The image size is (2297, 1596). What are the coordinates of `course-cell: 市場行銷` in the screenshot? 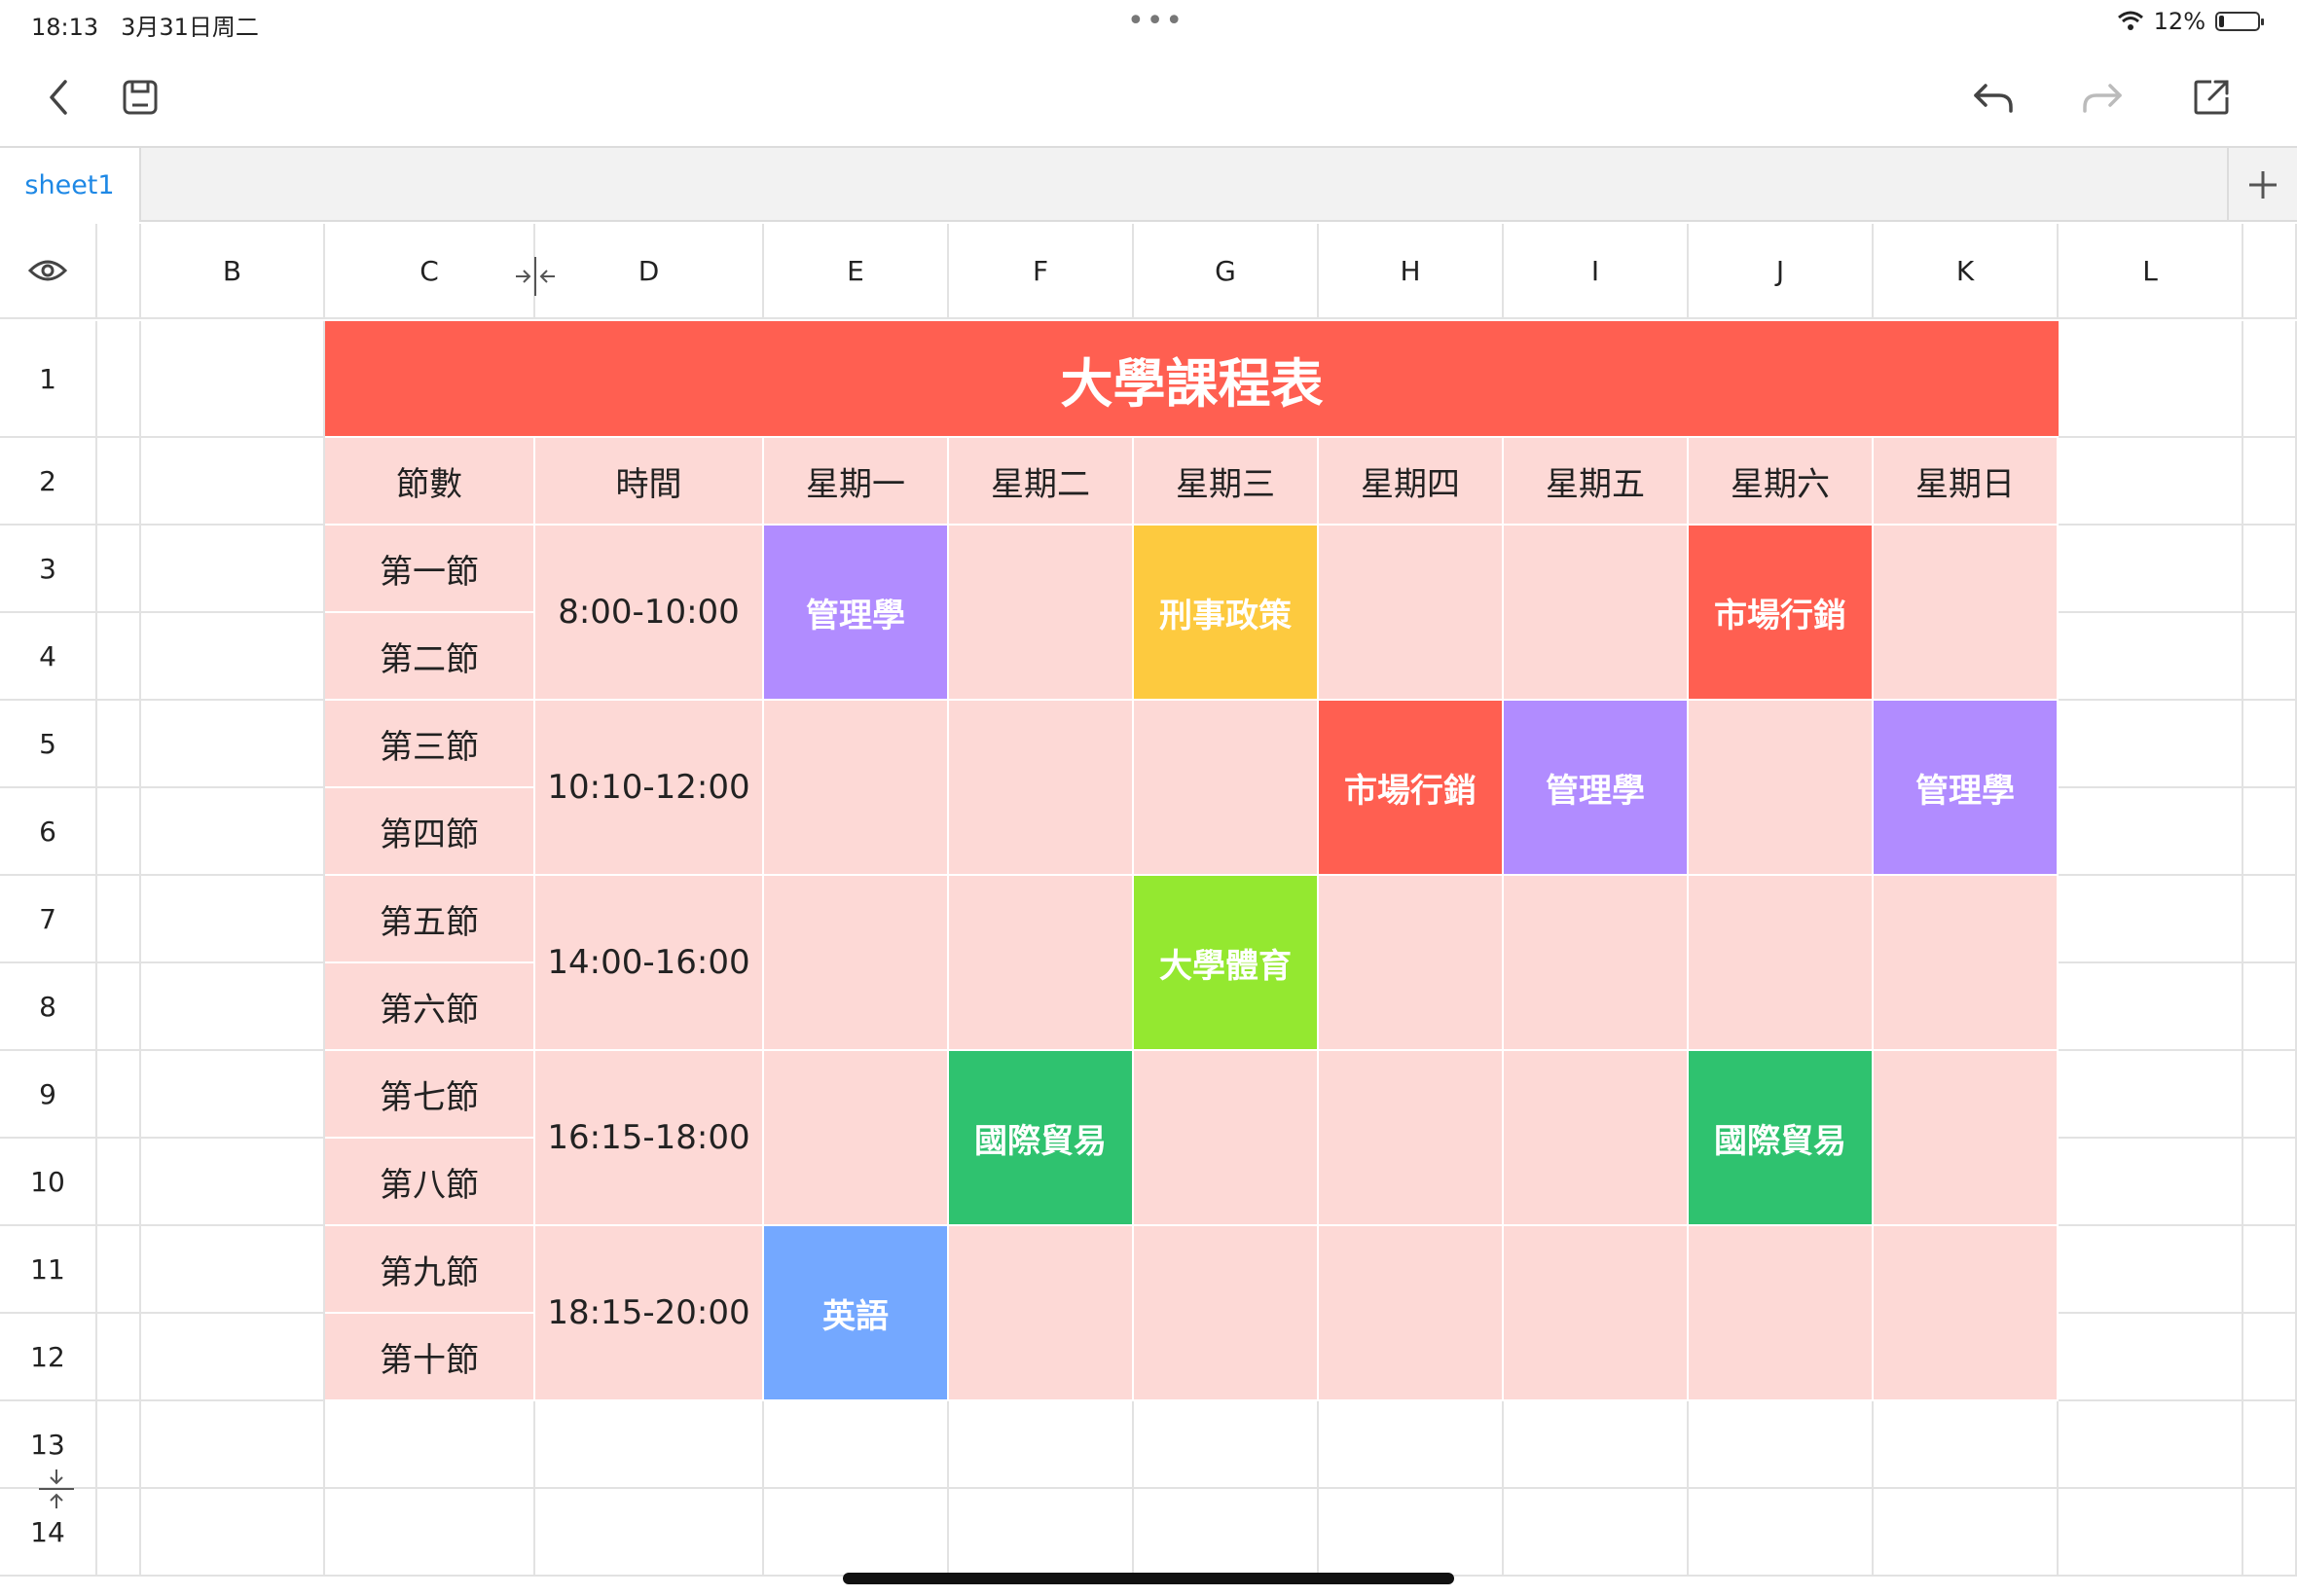 It's located at (1411, 788).